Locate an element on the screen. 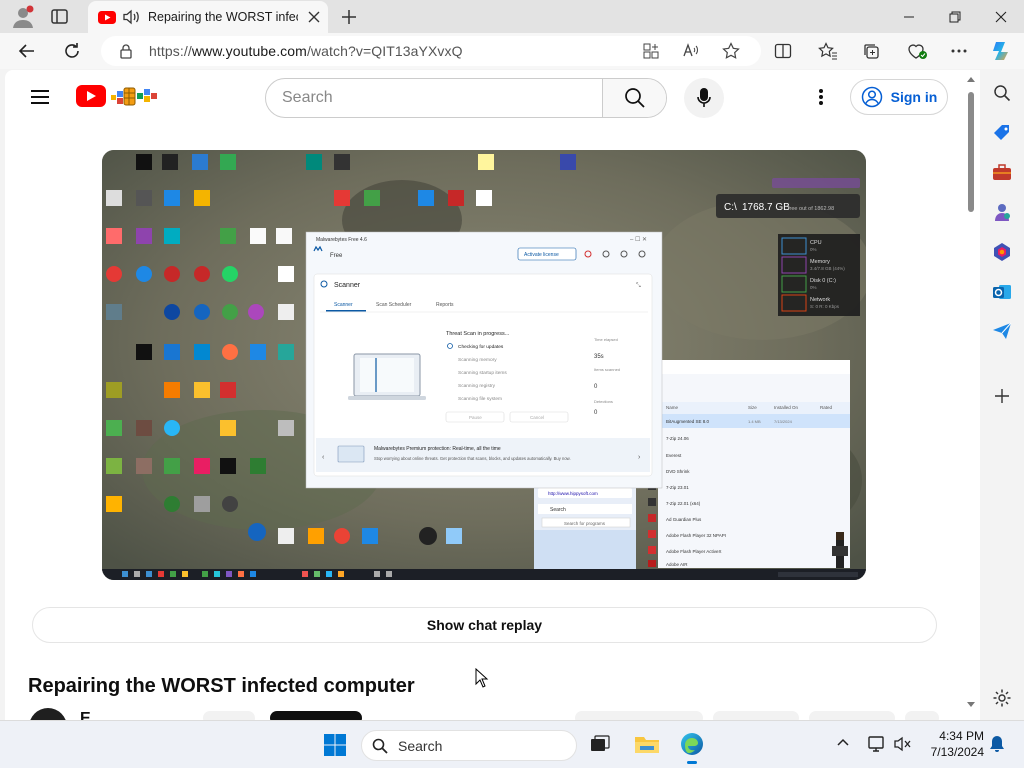 This screenshot has width=1024, height=768. favorite-star-icon is located at coordinates (731, 51).